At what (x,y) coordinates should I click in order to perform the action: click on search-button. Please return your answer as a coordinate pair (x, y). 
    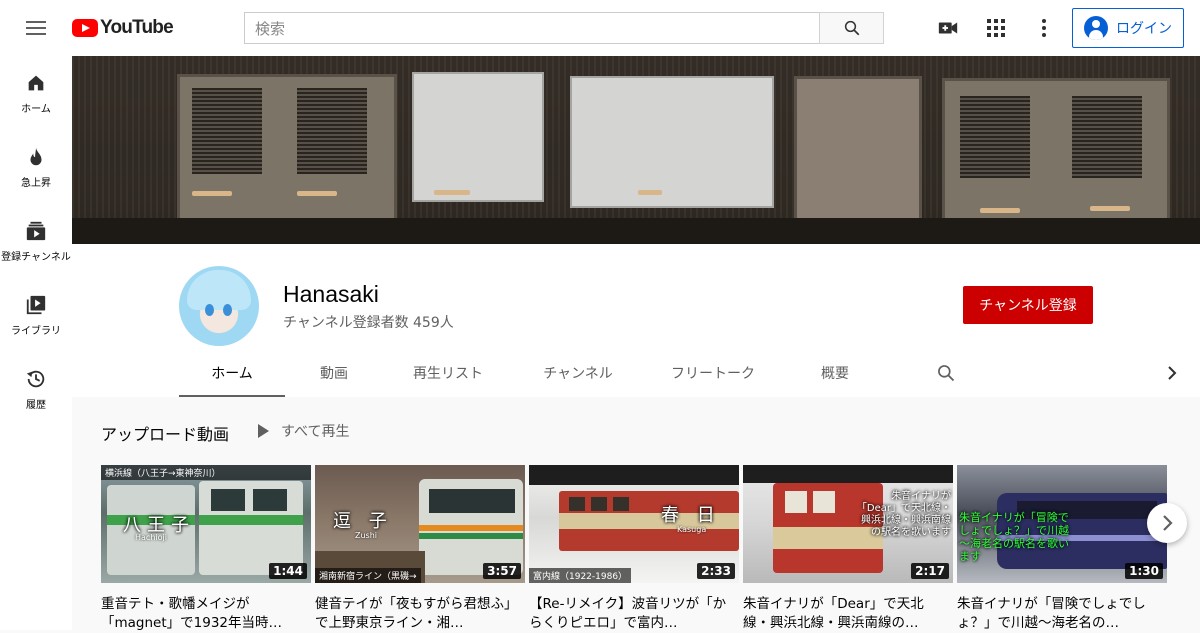
    Looking at the image, I should click on (851, 28).